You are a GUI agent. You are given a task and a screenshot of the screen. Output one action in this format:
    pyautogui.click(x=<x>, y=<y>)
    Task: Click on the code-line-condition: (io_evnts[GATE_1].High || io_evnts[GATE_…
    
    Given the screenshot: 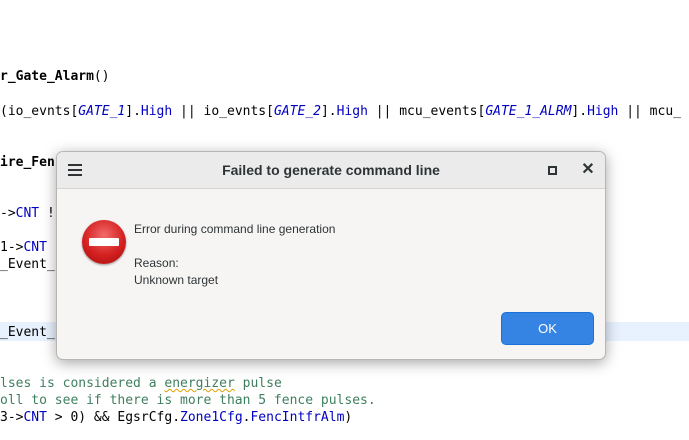 What is the action you would take?
    pyautogui.click(x=340, y=111)
    